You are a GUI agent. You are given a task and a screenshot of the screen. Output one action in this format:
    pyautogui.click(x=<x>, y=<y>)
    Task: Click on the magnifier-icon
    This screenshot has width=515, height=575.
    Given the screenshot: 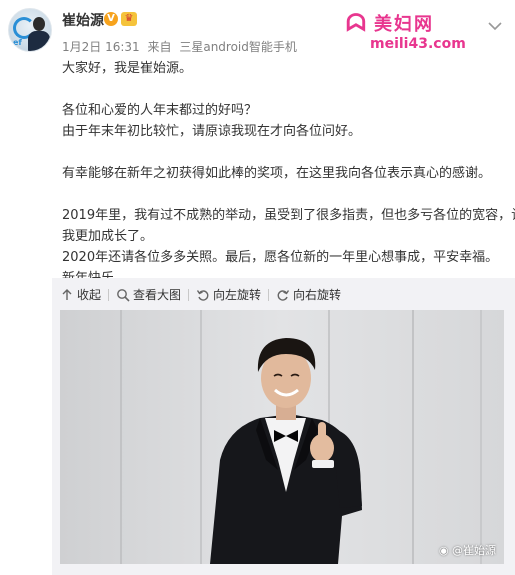 What is the action you would take?
    pyautogui.click(x=123, y=295)
    